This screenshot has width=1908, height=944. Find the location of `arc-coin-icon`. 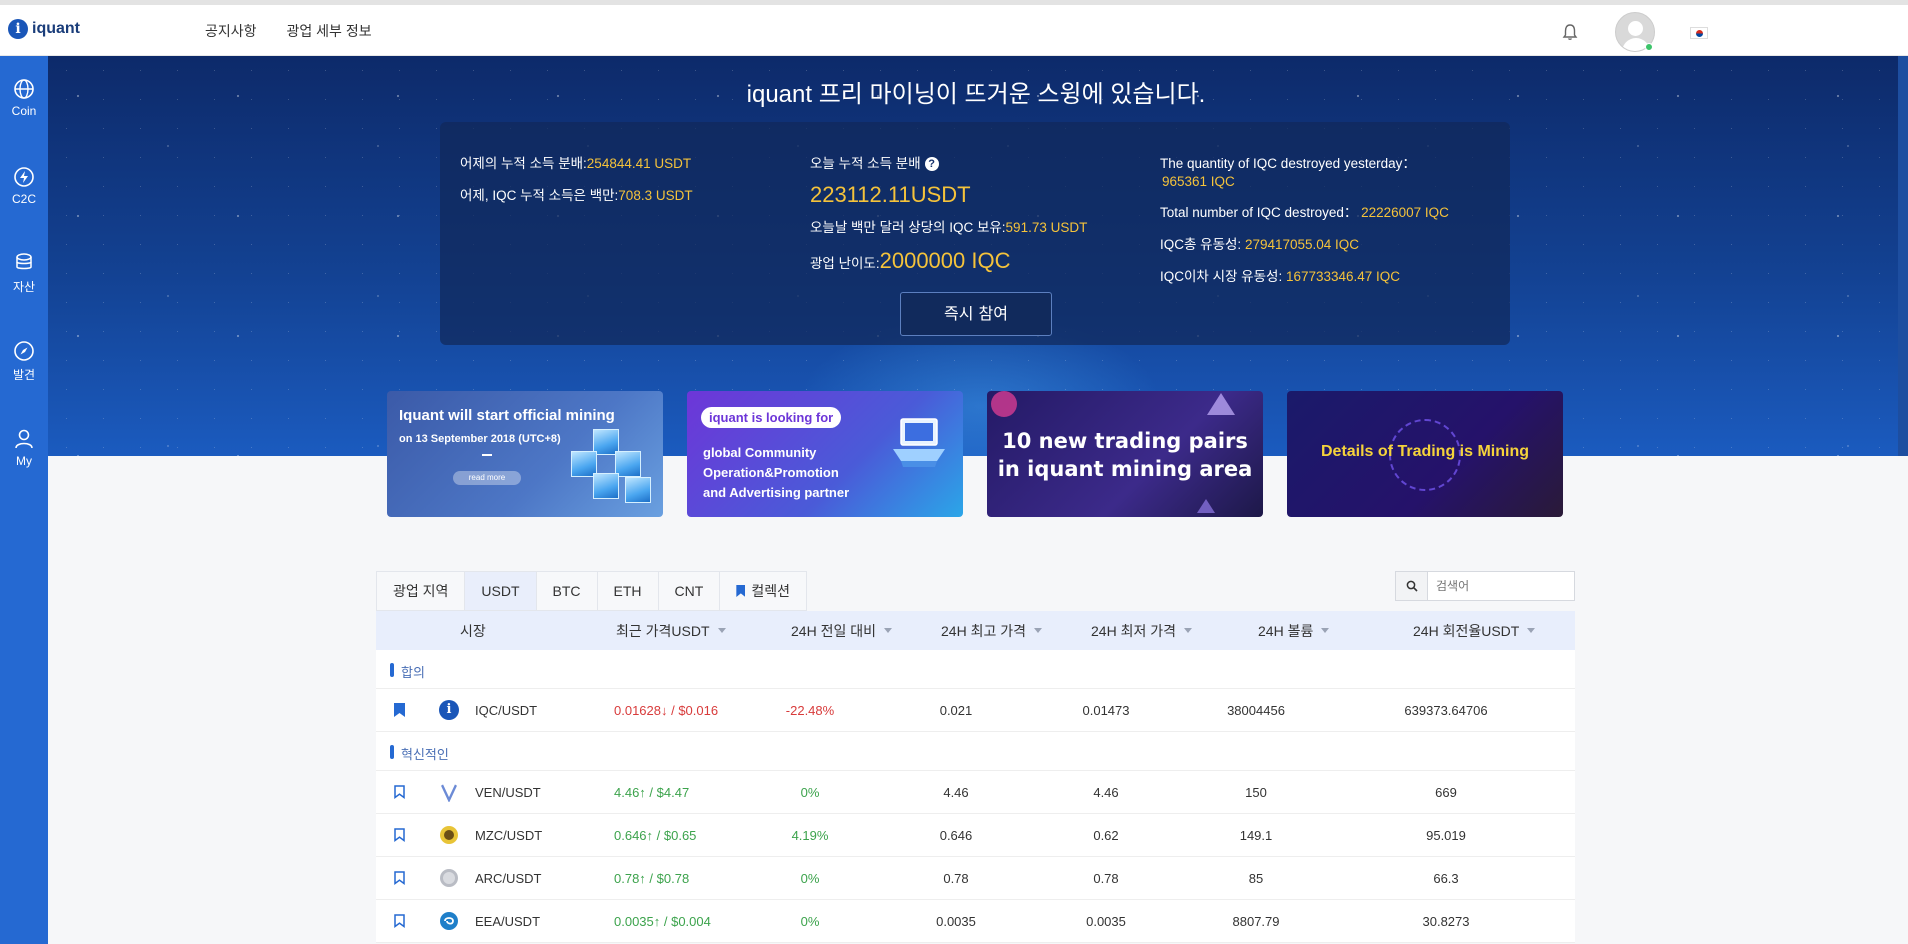

arc-coin-icon is located at coordinates (449, 878).